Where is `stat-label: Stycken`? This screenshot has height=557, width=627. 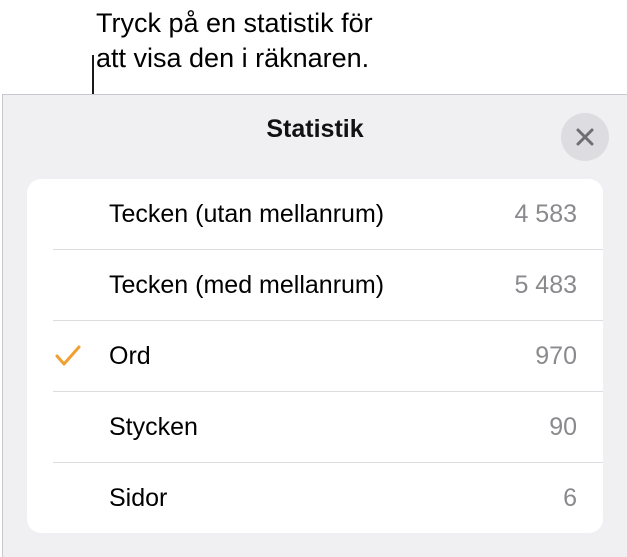
stat-label: Stycken is located at coordinates (153, 427).